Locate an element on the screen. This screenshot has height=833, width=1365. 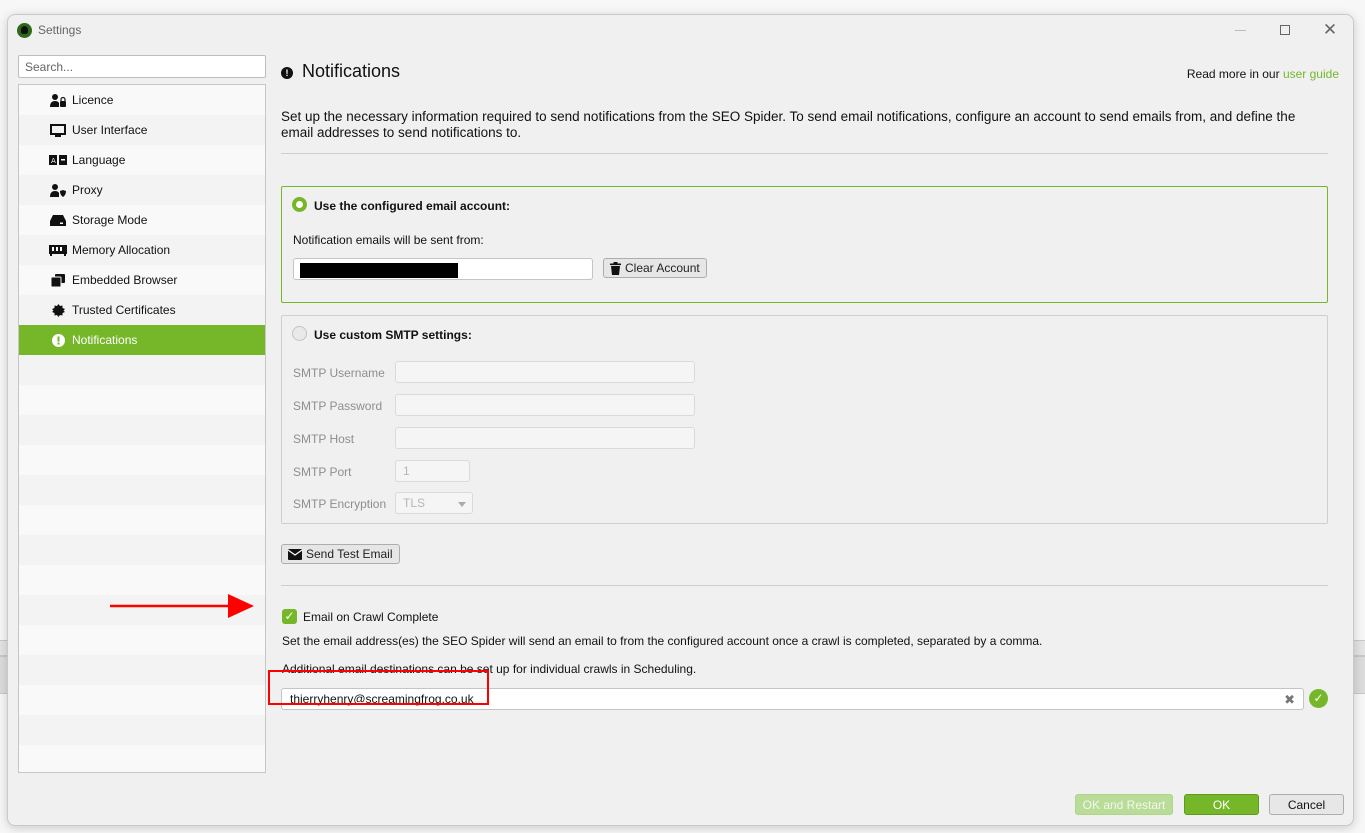
certificate-icon is located at coordinates (58, 310).